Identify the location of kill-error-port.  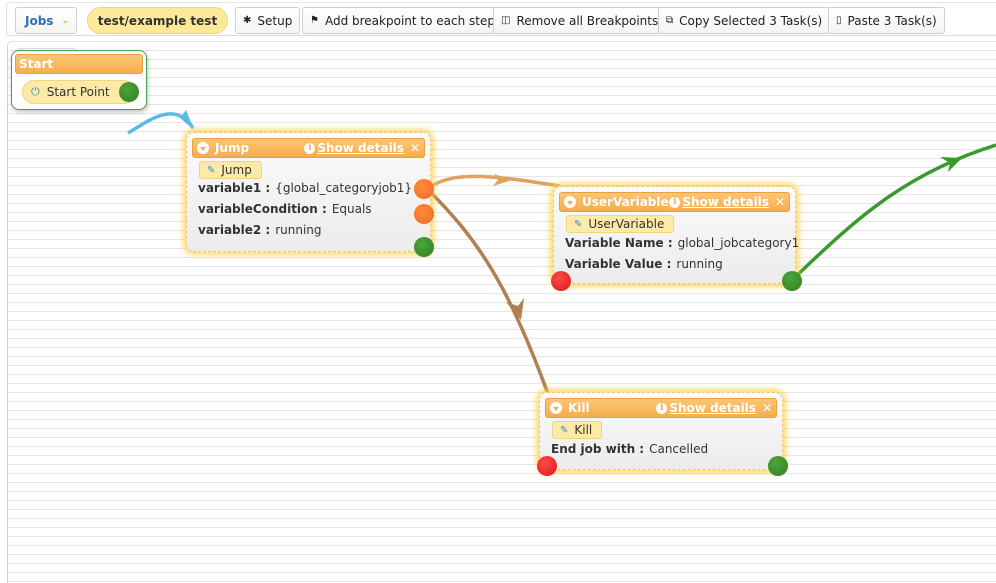
(547, 466).